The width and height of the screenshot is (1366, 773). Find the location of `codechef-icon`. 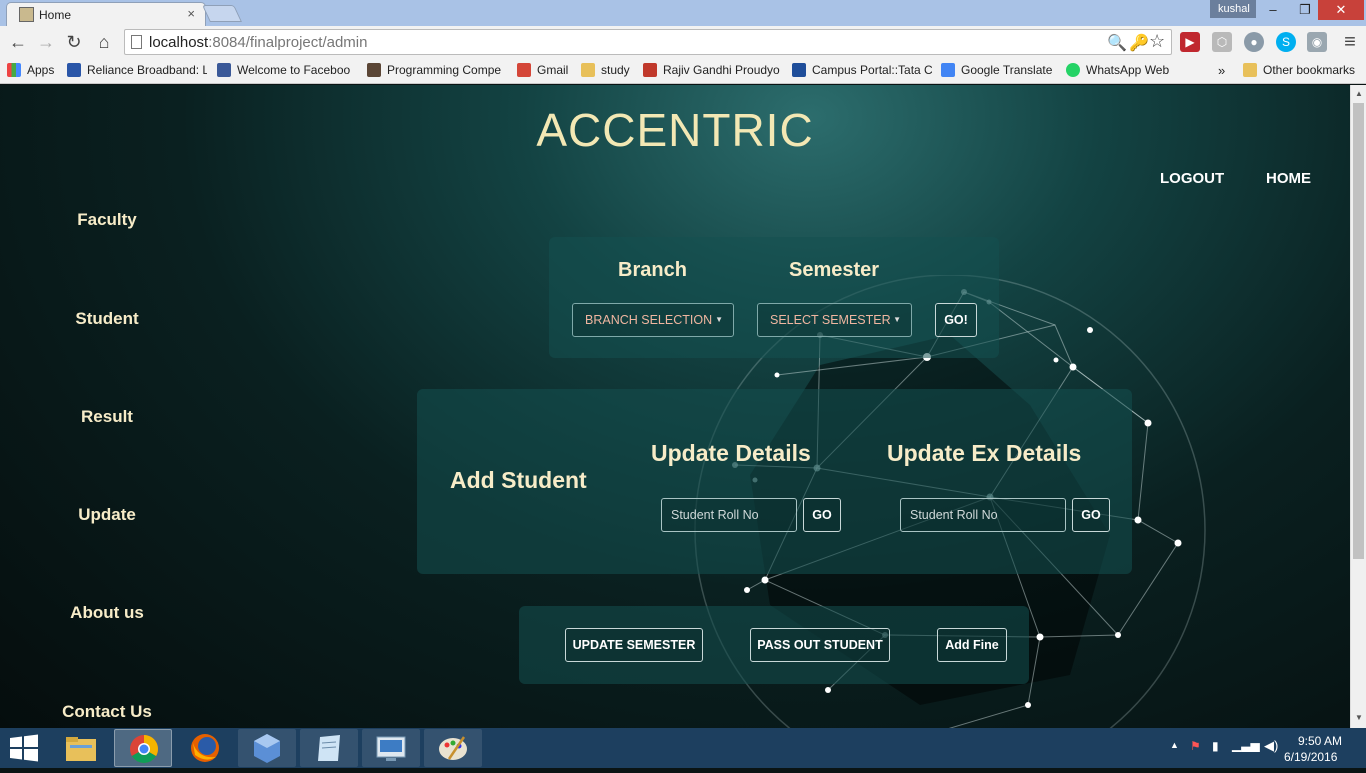

codechef-icon is located at coordinates (374, 70).